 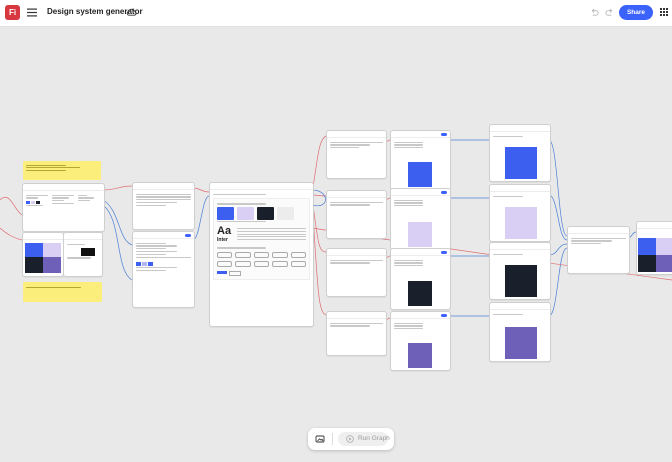 I want to click on image-icon, so click(x=320, y=439).